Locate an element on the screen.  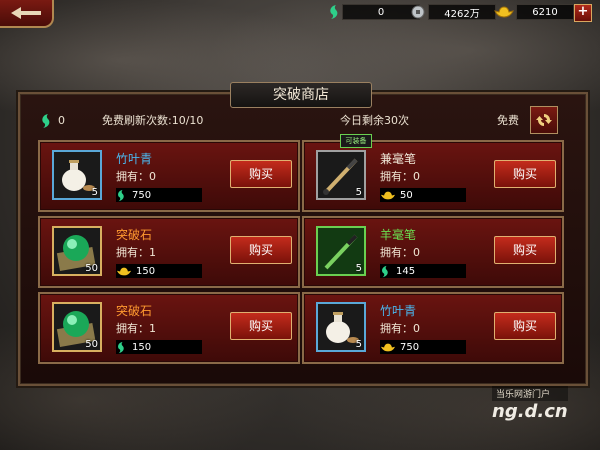
shop-item-card: 5 羊毫笔 拥有：0 145 购买 is located at coordinates (433, 252).